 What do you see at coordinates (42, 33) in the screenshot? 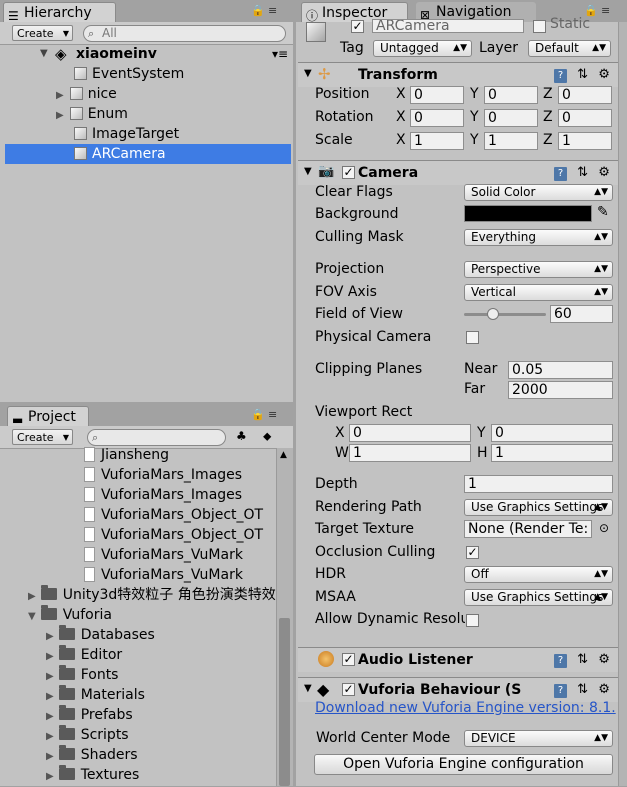
I see `hierarchy-create-button: Create ▼` at bounding box center [42, 33].